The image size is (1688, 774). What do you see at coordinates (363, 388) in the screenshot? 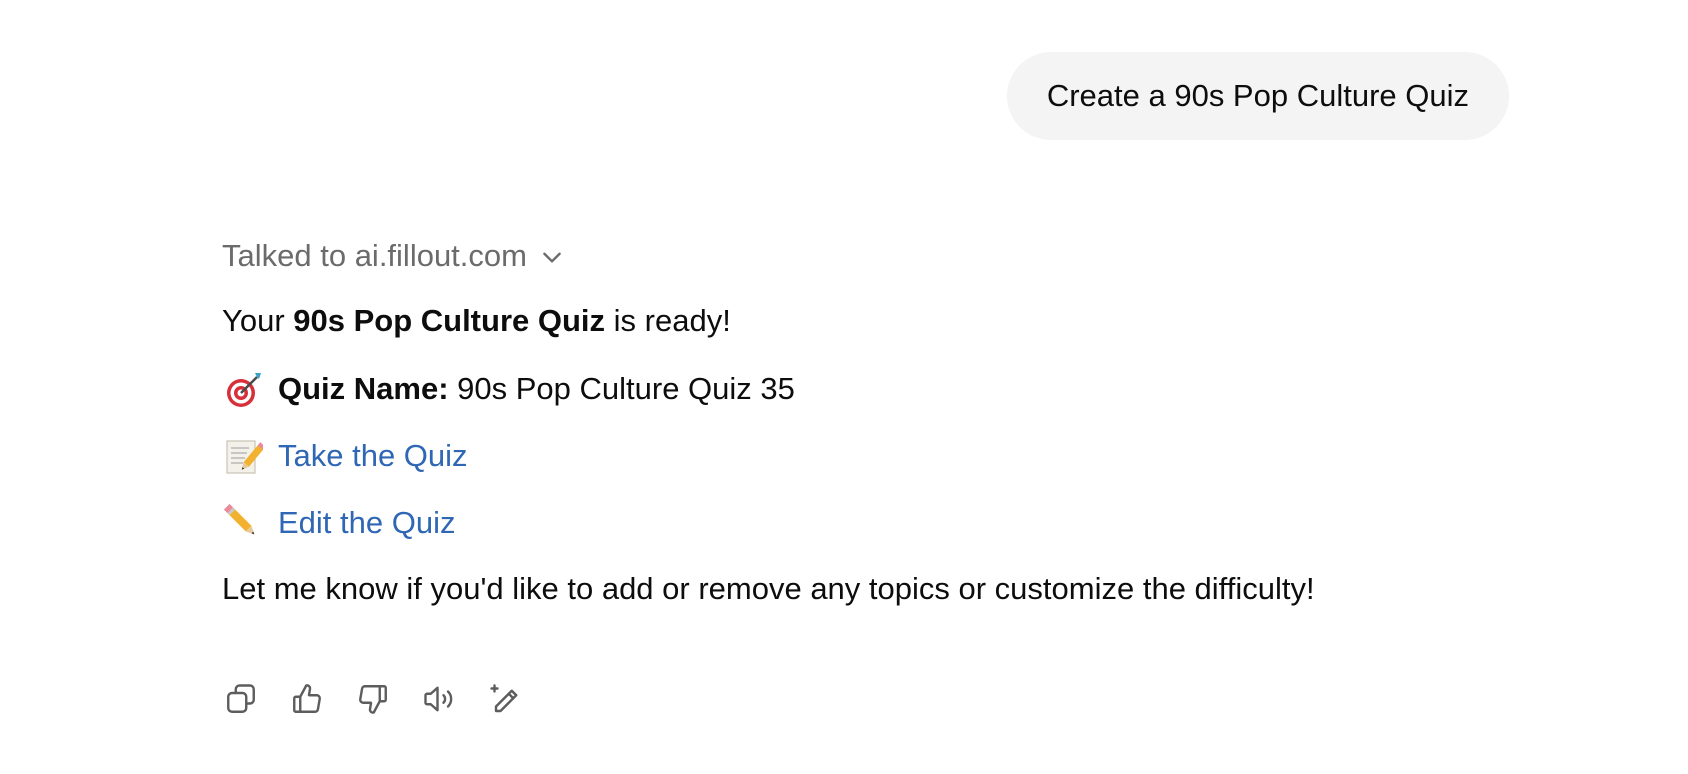
I see `quiz-name-label: Quiz Name:` at bounding box center [363, 388].